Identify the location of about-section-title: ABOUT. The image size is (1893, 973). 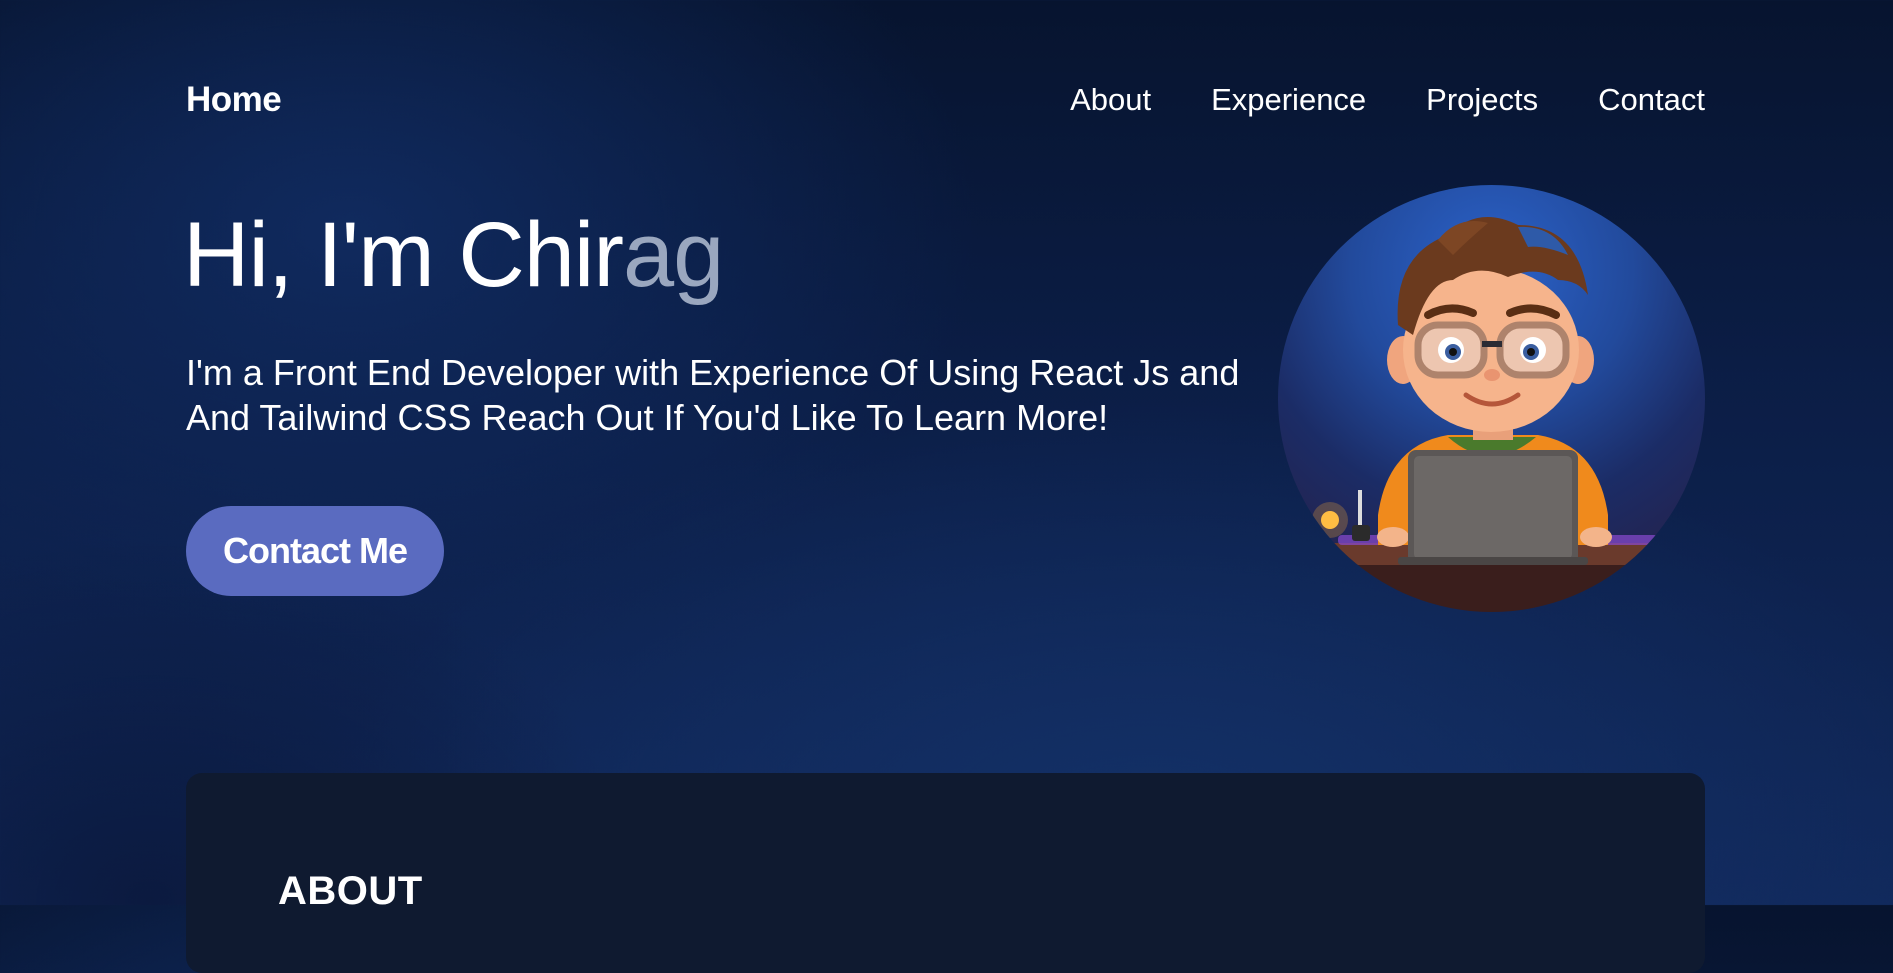
(350, 891).